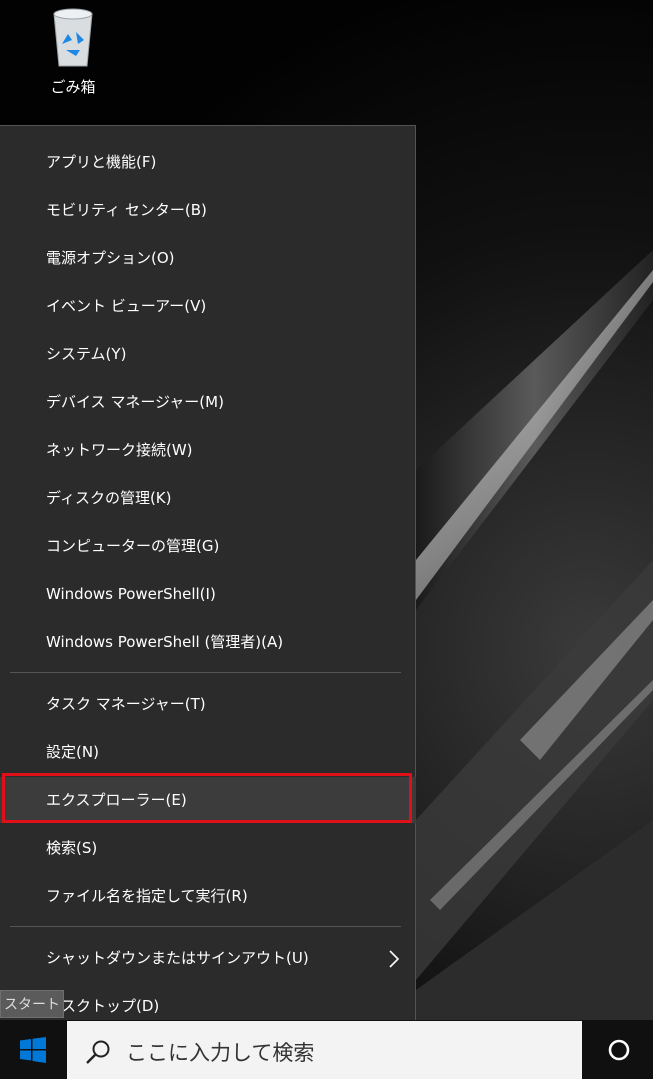  I want to click on recycle-bin: ごみ箱, so click(73, 59).